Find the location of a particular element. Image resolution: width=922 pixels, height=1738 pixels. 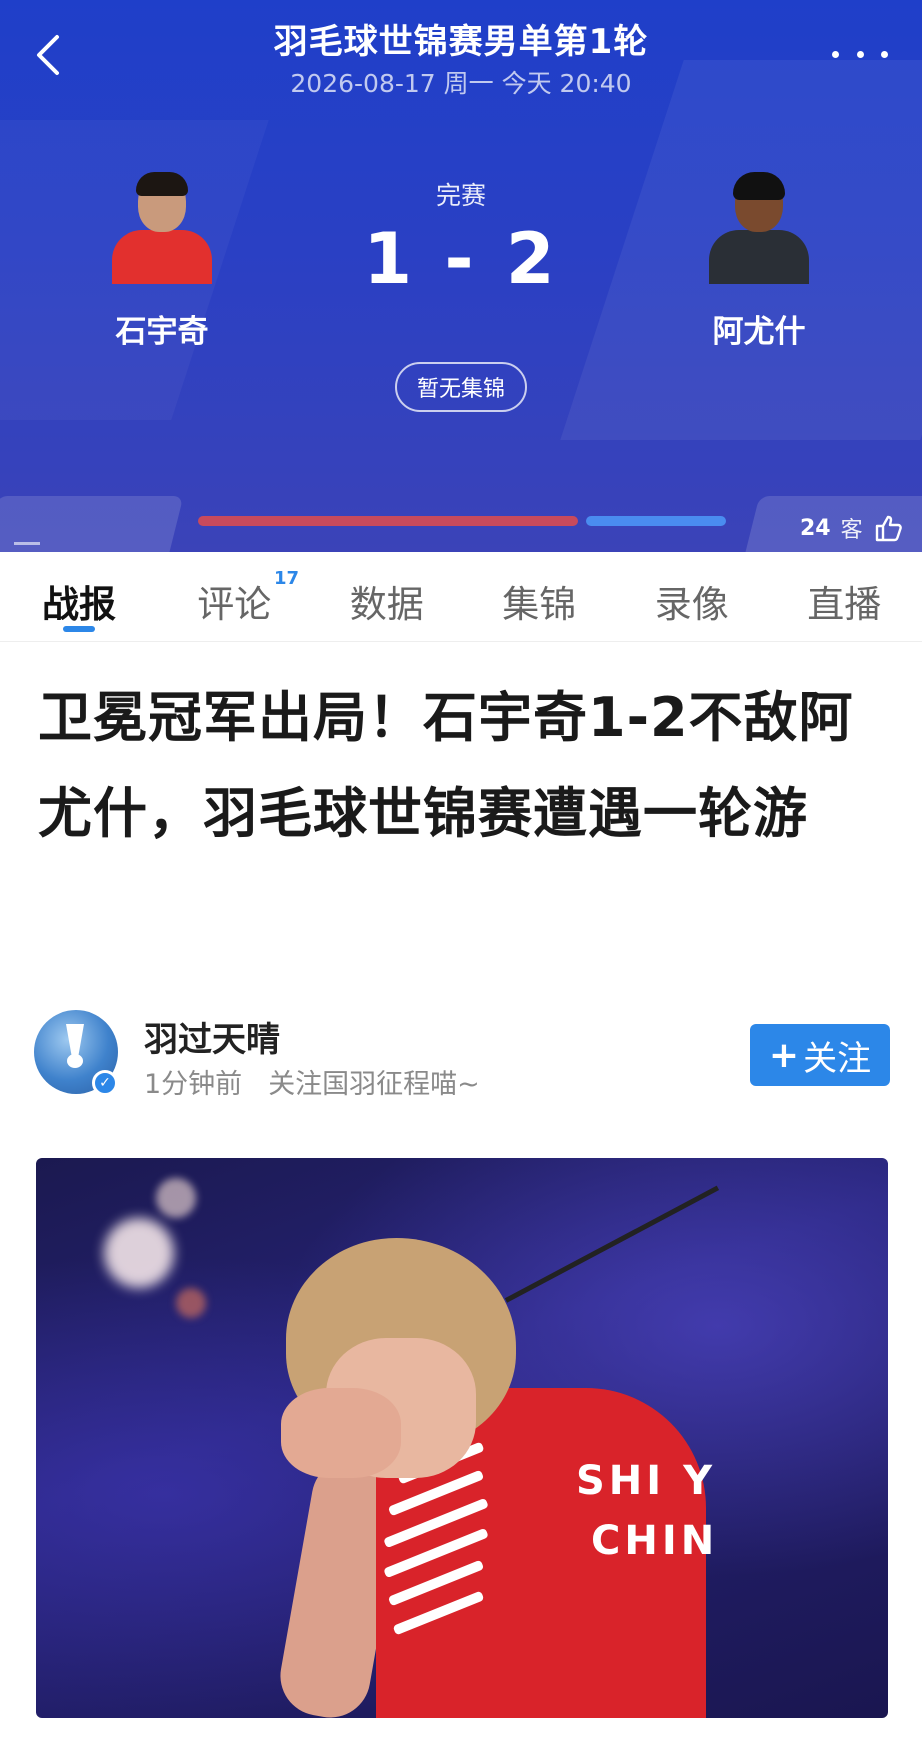

player-avatar is located at coordinates (759, 228).